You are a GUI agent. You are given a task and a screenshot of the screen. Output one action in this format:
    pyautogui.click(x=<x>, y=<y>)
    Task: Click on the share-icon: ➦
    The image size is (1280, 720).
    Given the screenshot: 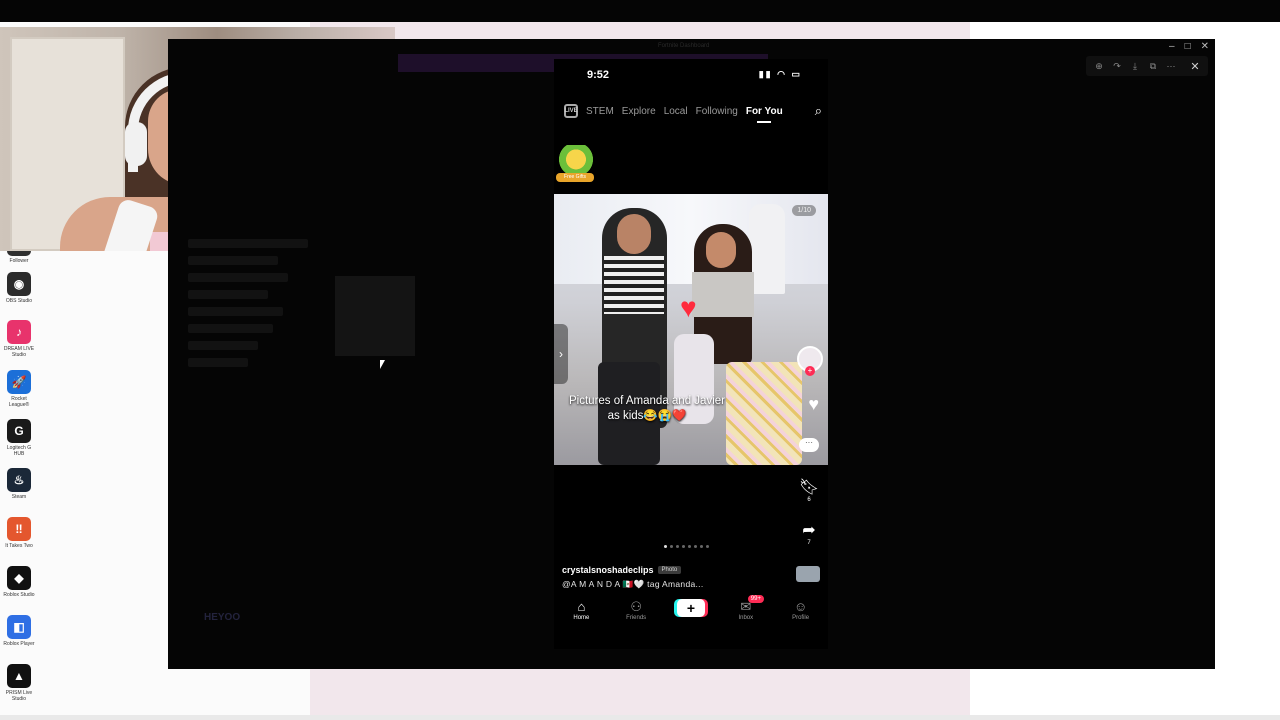 What is the action you would take?
    pyautogui.click(x=809, y=531)
    